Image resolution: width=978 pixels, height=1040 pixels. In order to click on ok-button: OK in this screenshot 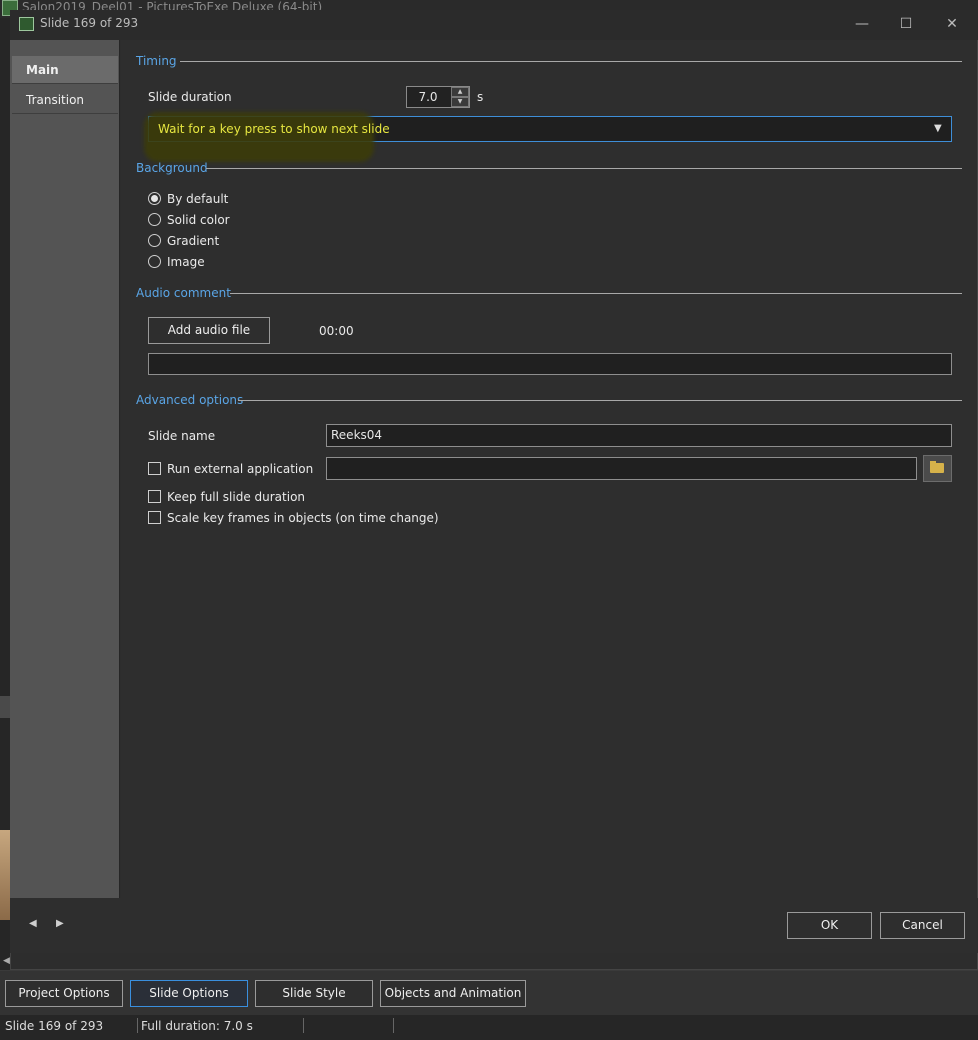, I will do `click(829, 925)`.